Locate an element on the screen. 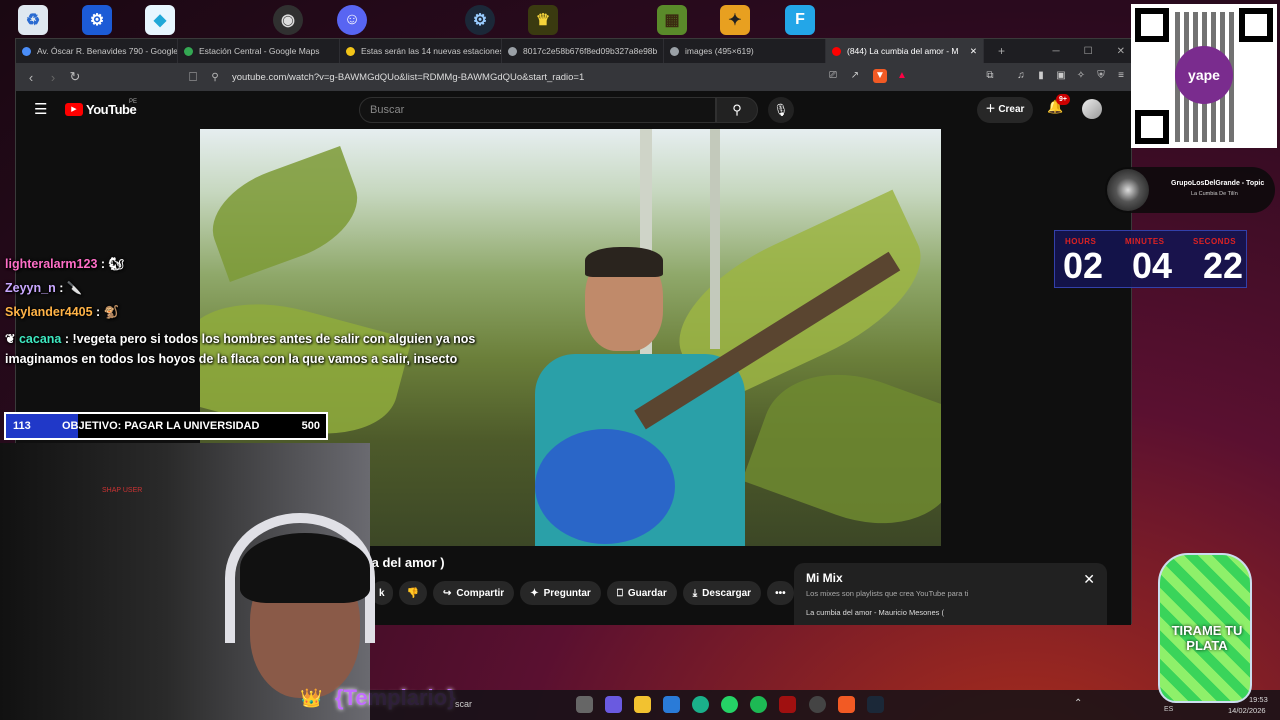 Image resolution: width=1280 pixels, height=720 pixels. discord-icon: ☺ is located at coordinates (352, 20).